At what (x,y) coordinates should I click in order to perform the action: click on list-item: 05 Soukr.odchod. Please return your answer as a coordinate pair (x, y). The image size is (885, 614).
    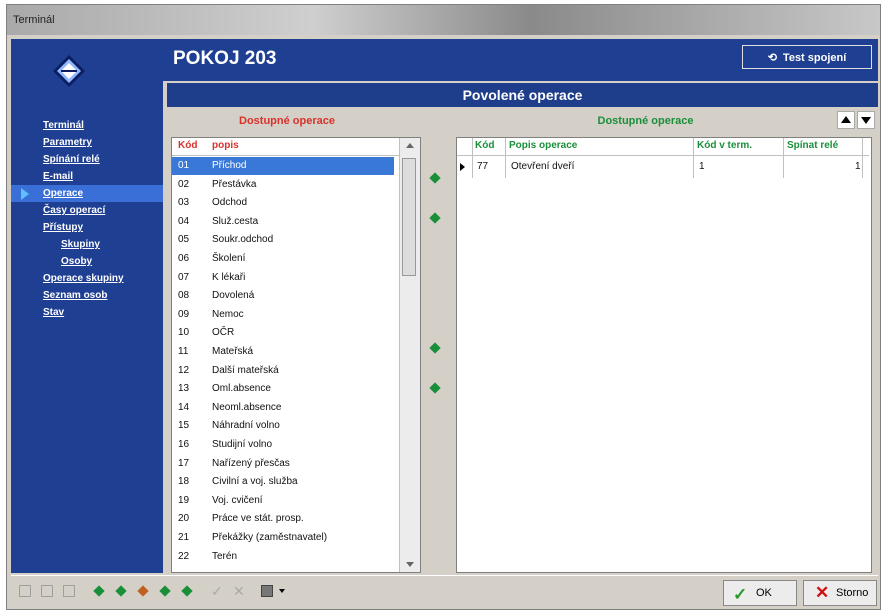
    Looking at the image, I should click on (283, 240).